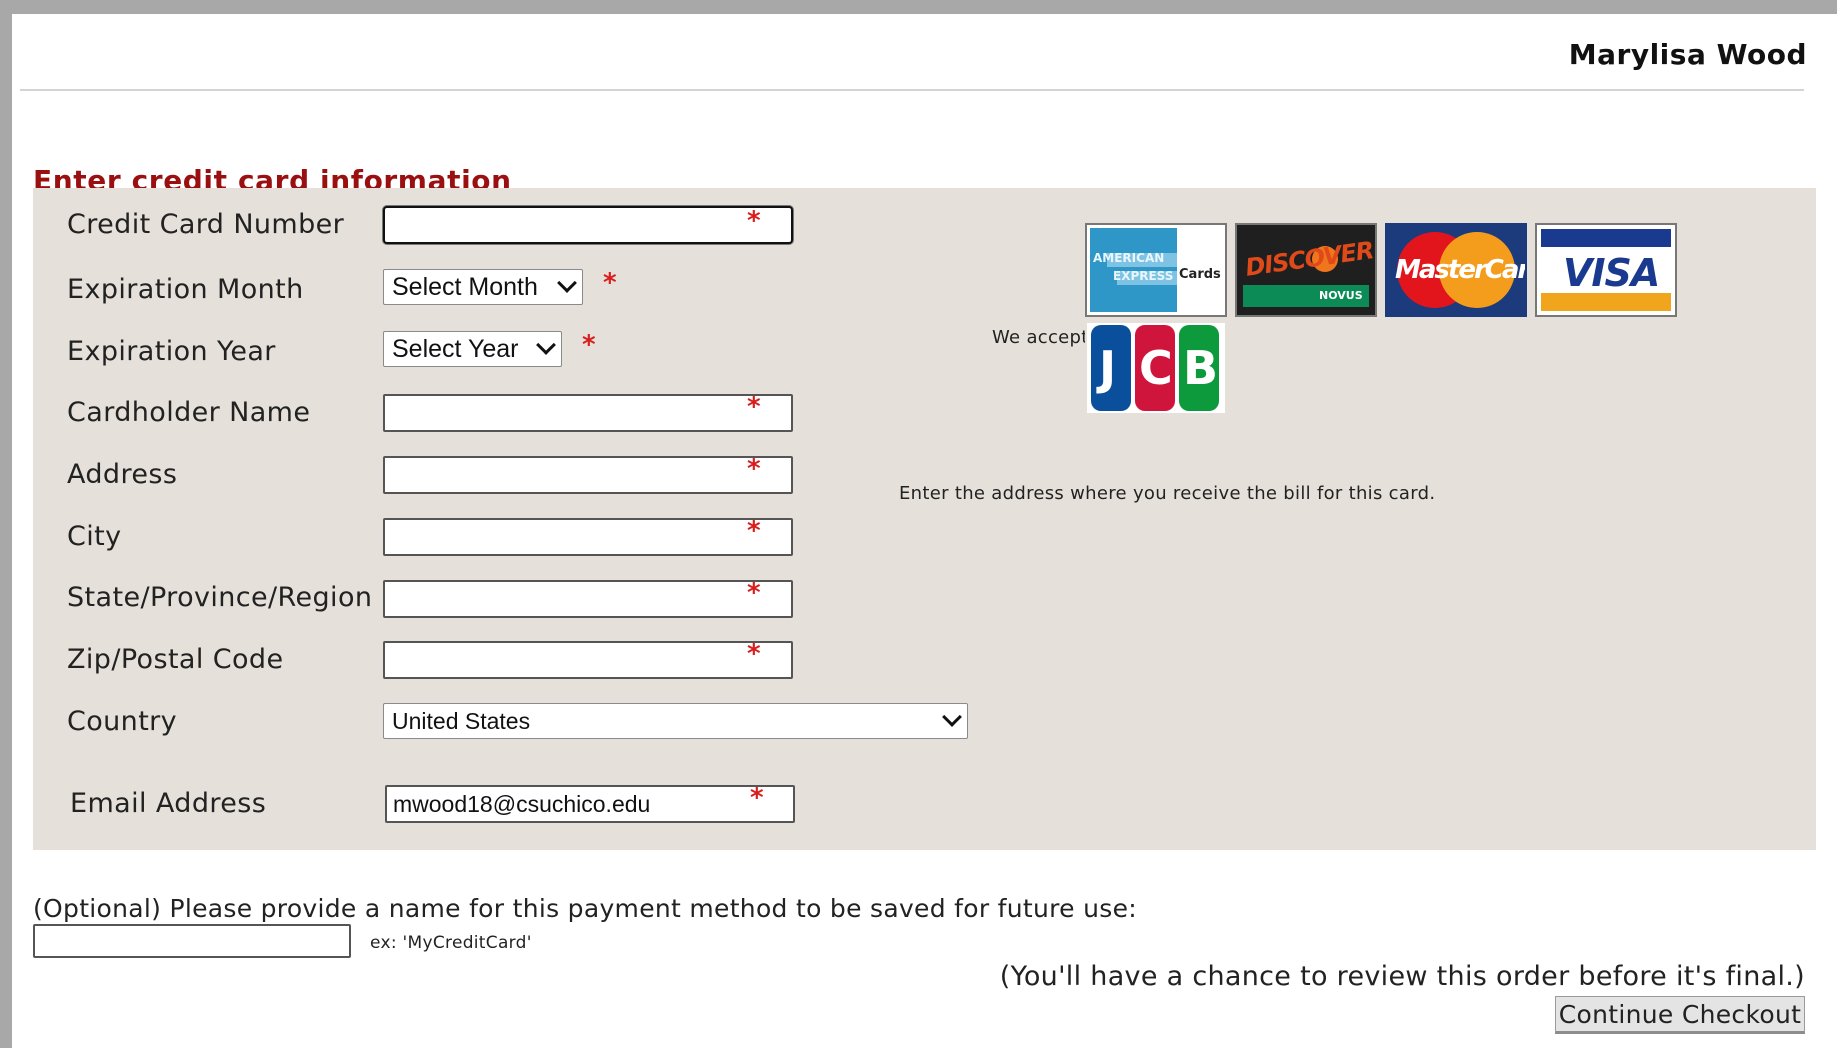 The width and height of the screenshot is (1837, 1048). I want to click on amex-line2: EXPRESS, so click(1143, 276).